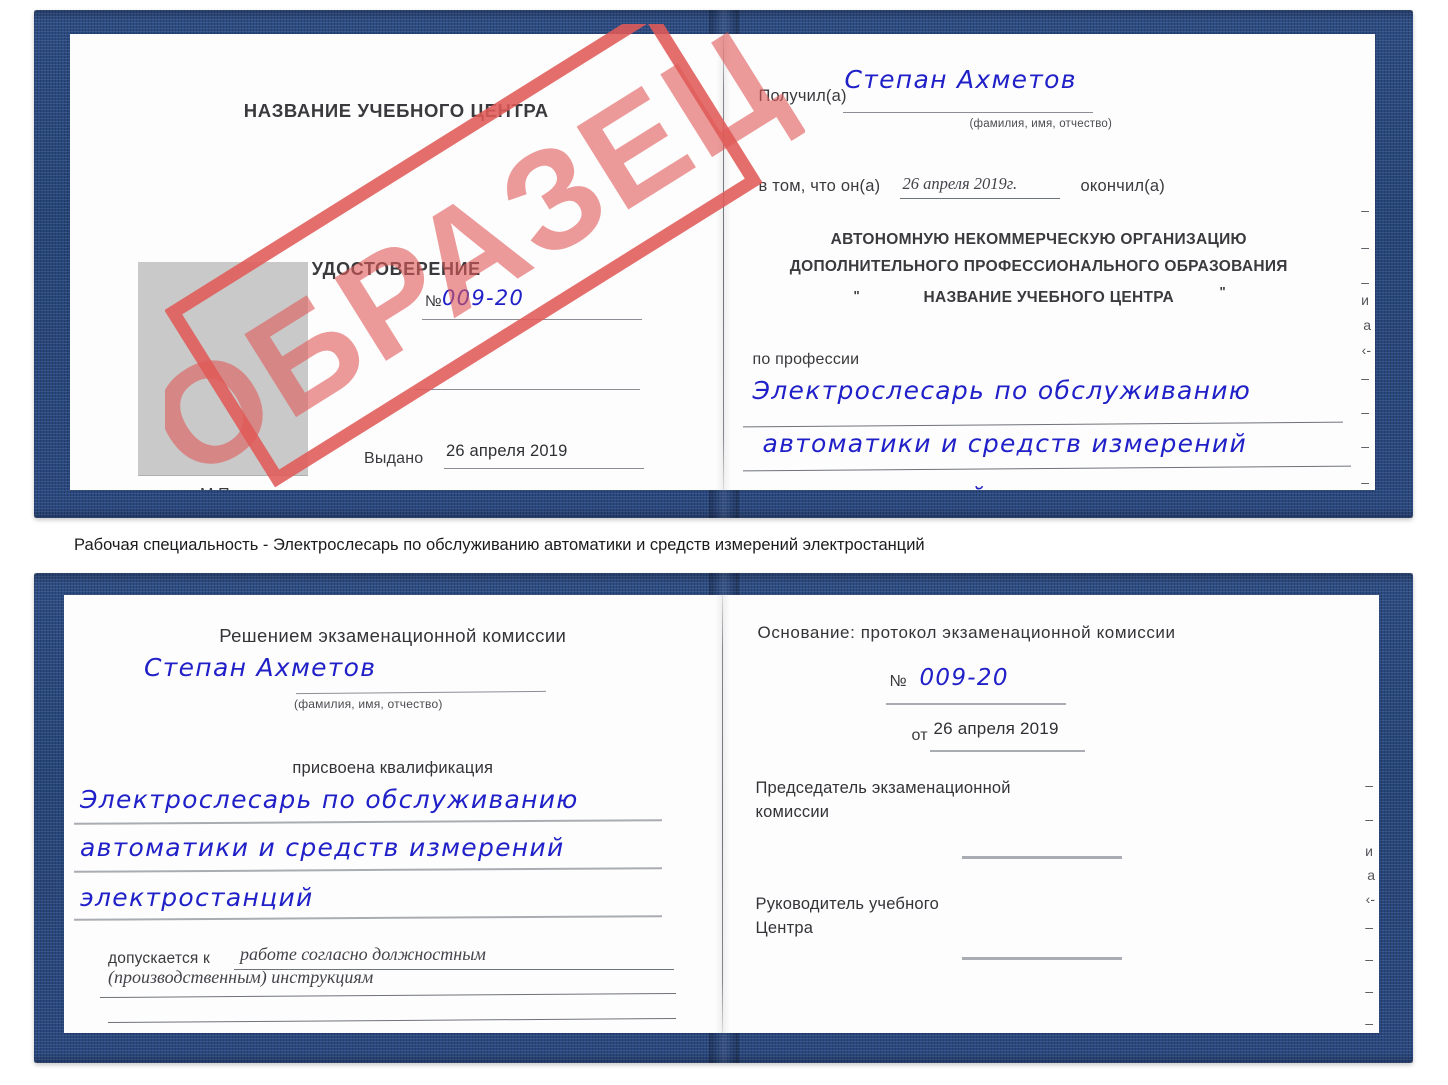  I want to click on certificate-title: УДОСТОВЕРЕНИЕ, so click(396, 269).